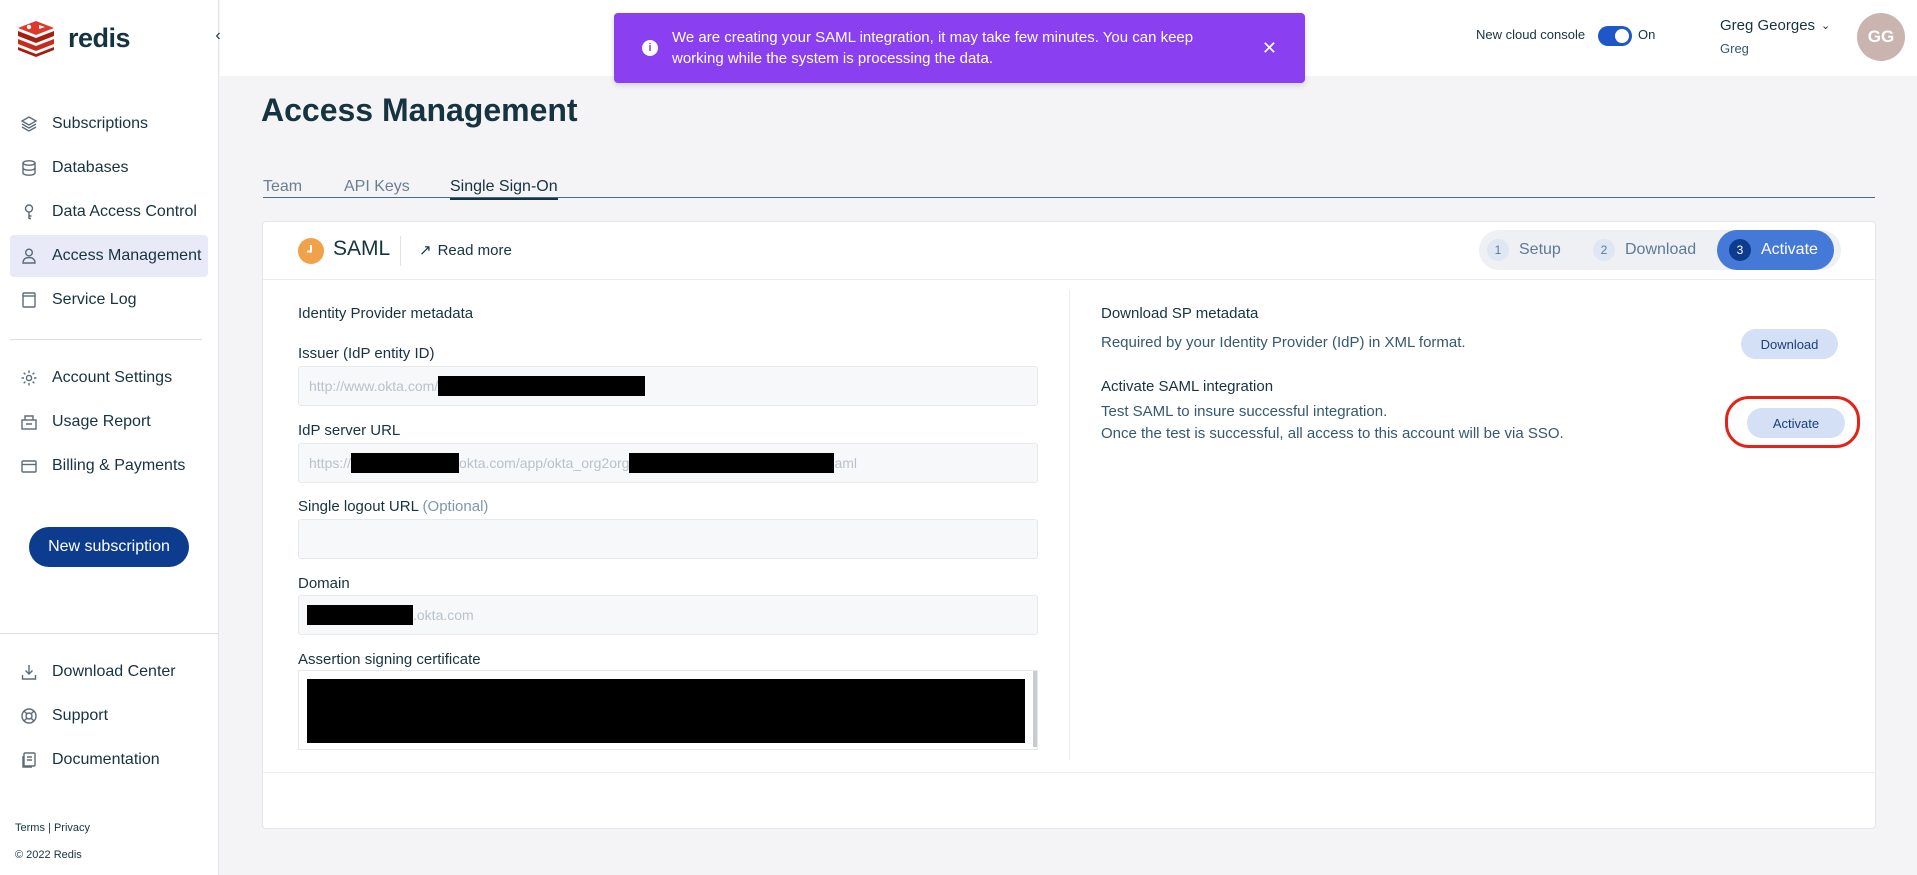  I want to click on sidebar-bottom-divider, so click(109, 633).